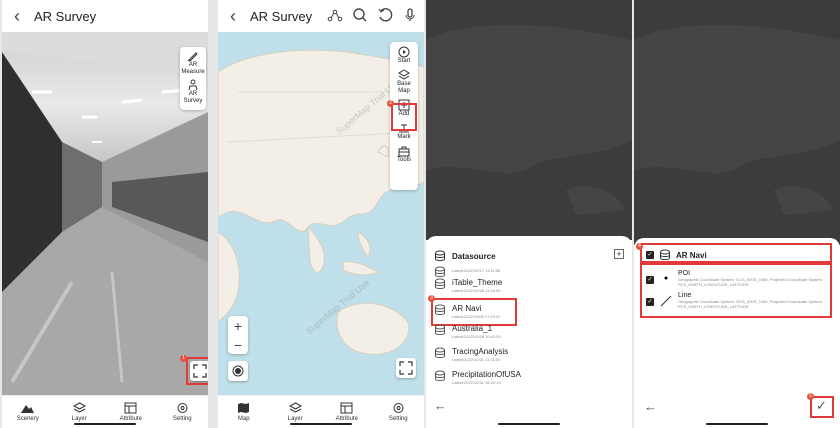  Describe the element at coordinates (810, 396) in the screenshot. I see `step-badge: 5` at that location.